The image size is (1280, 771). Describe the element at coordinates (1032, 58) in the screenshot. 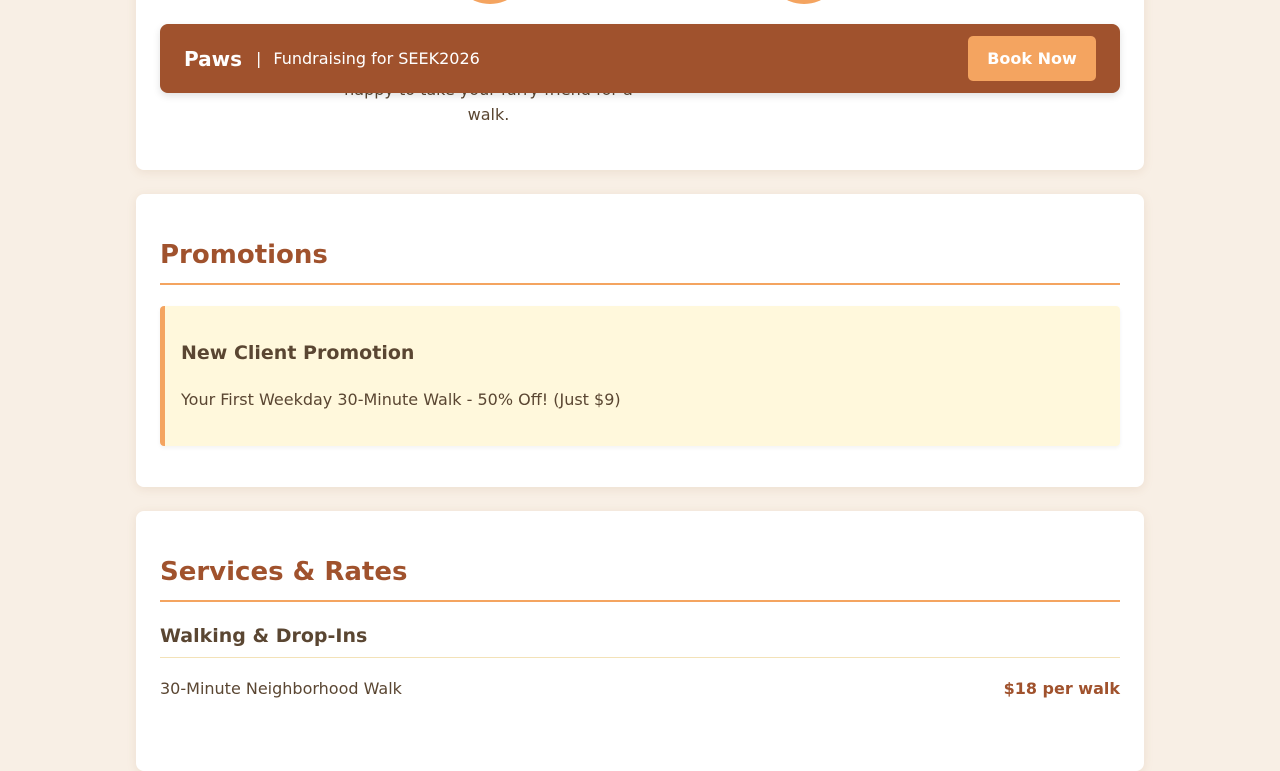

I see `book-now-button: Book Now` at that location.